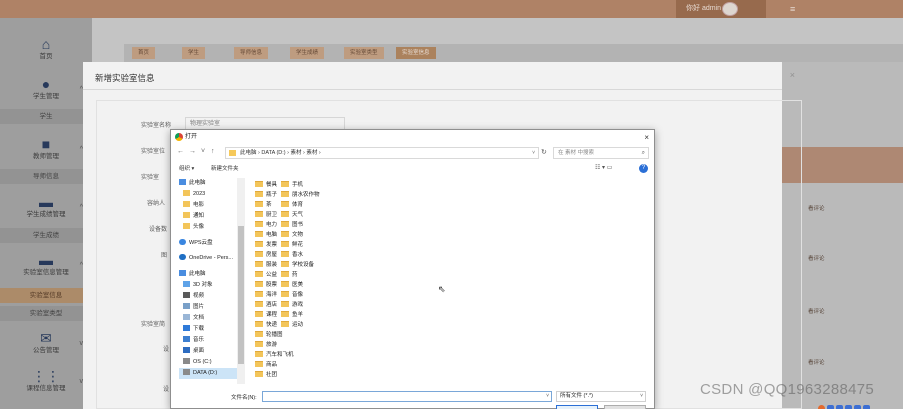  What do you see at coordinates (721, 9) in the screenshot?
I see `user-menu: 你好 admin` at bounding box center [721, 9].